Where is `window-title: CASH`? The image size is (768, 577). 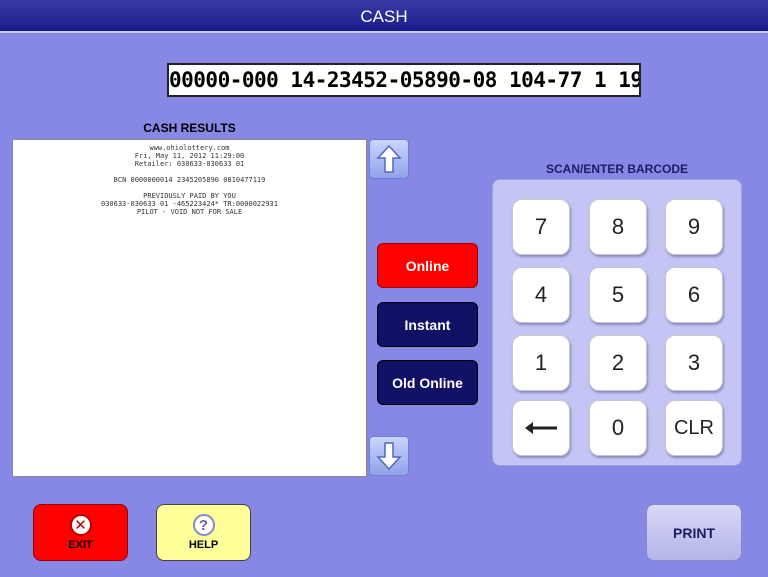 window-title: CASH is located at coordinates (384, 16).